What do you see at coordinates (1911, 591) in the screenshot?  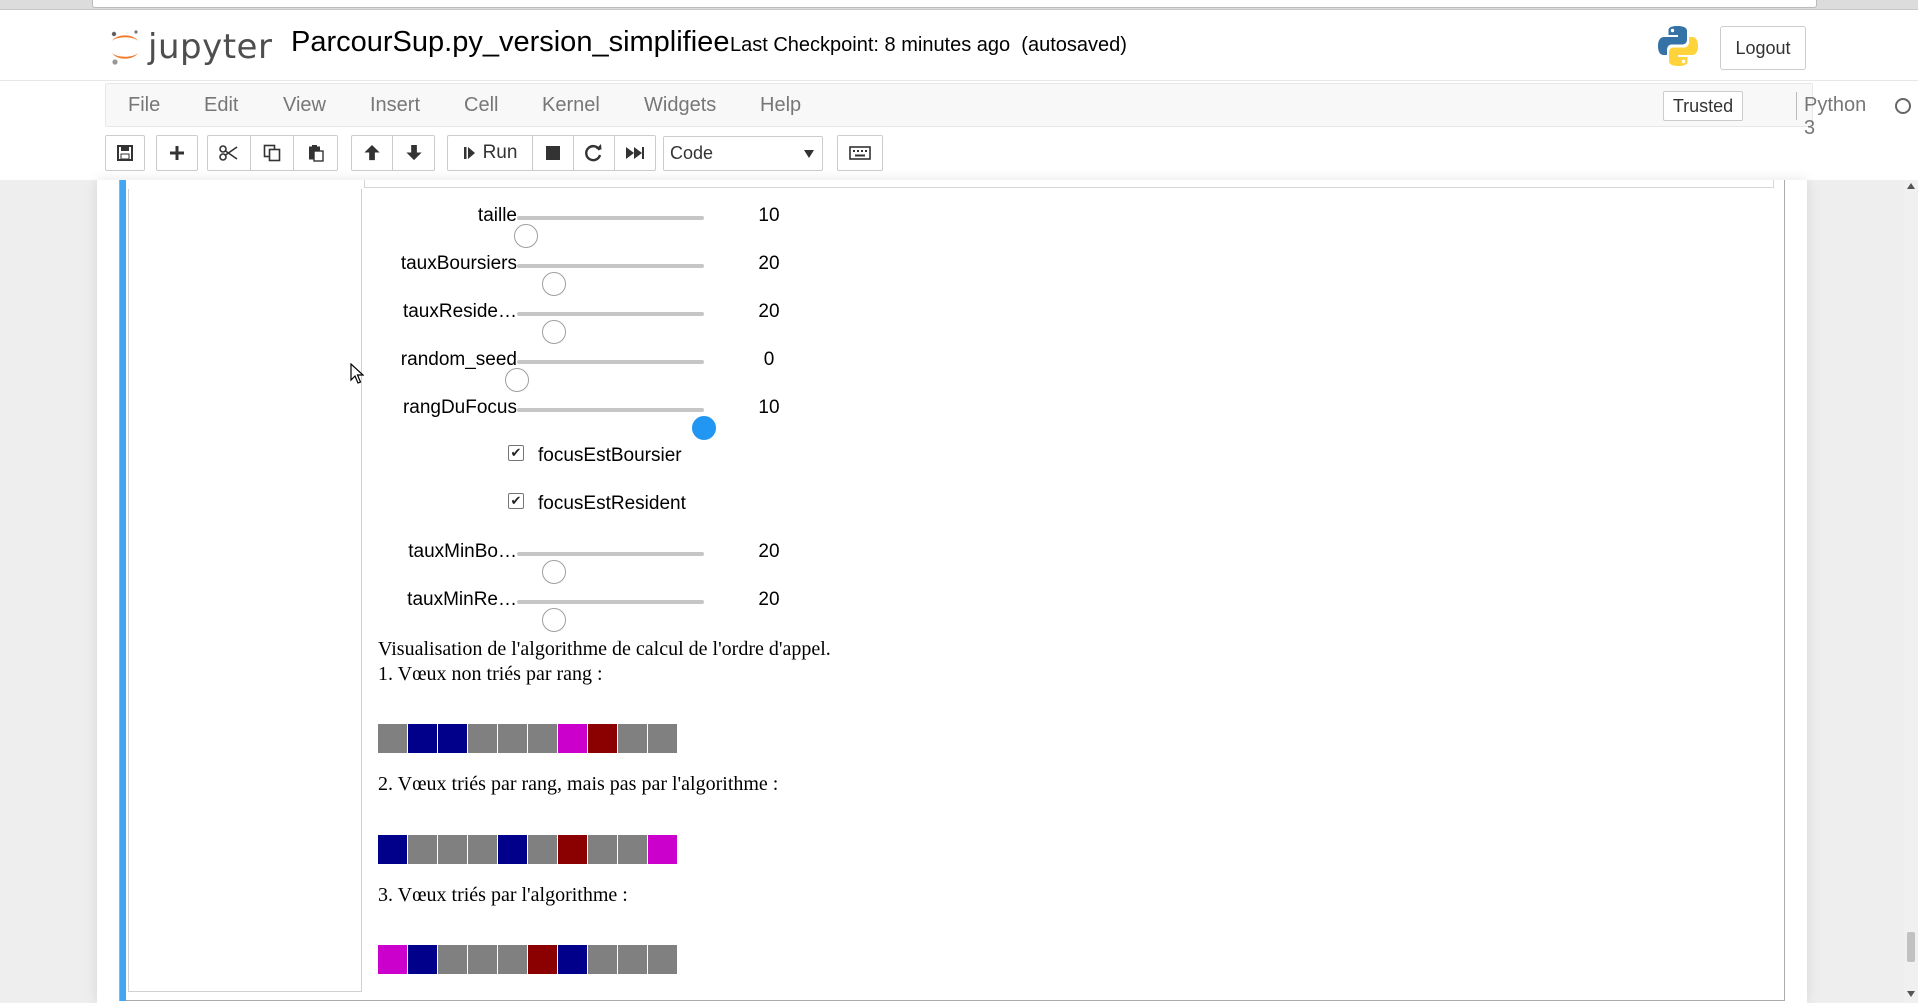 I see `page-scrollbar` at bounding box center [1911, 591].